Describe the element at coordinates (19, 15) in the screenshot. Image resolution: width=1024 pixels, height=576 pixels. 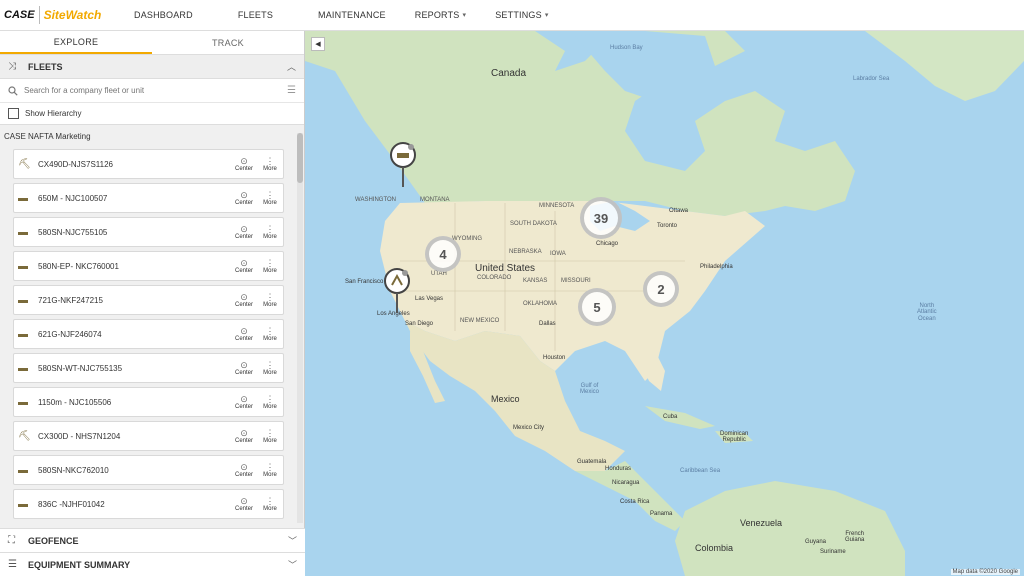
I see `case-logo-text: CASE` at that location.